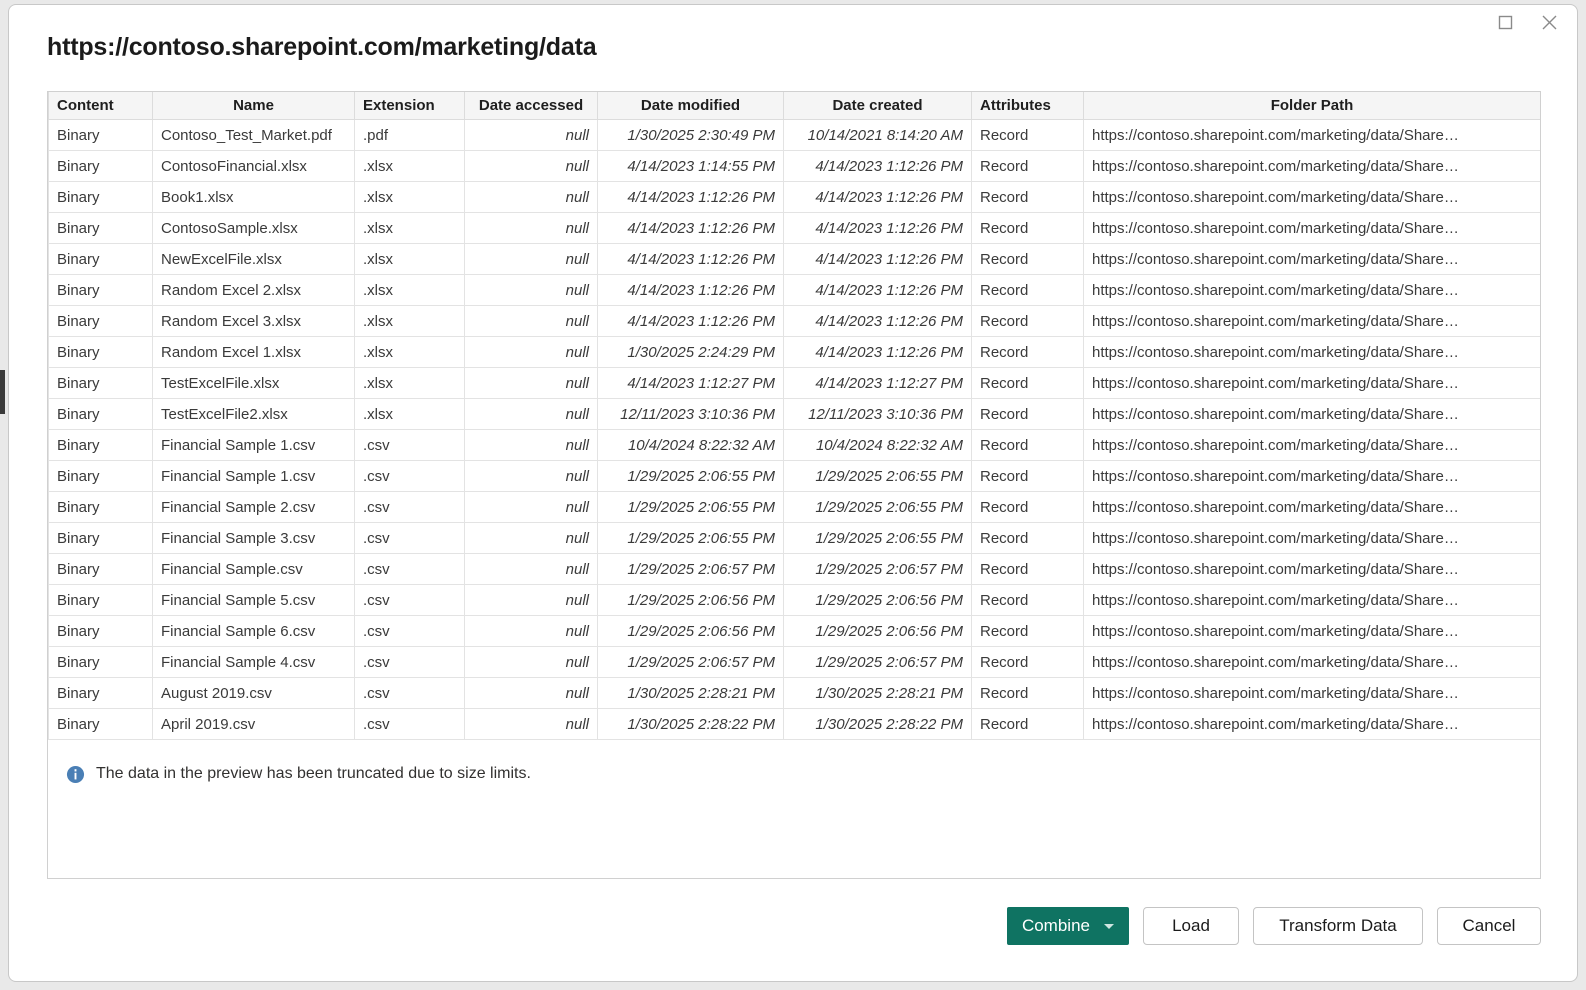  I want to click on date-created-cell: 10/14/2021 8:14:20 AM, so click(877, 135).